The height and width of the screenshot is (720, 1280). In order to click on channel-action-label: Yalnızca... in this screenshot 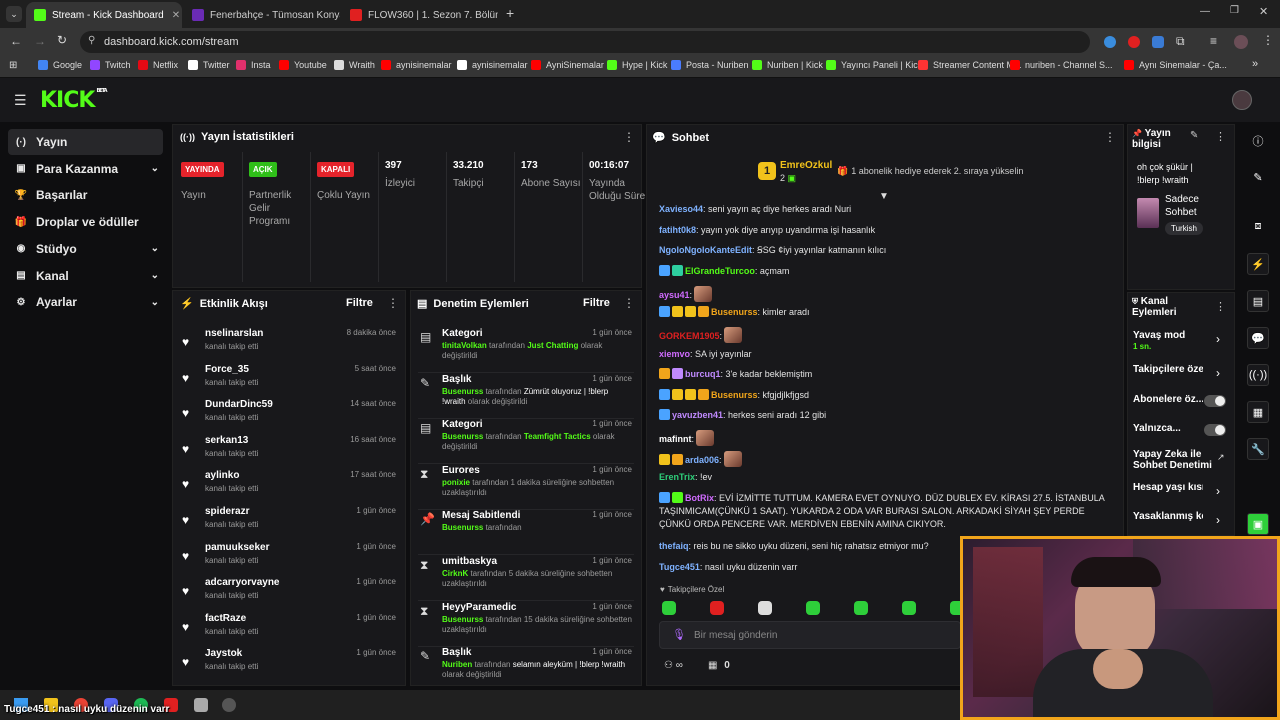, I will do `click(1168, 428)`.